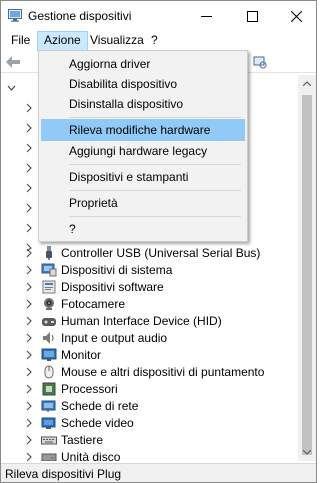  What do you see at coordinates (93, 304) in the screenshot?
I see `tree-item-label: Fotocamere` at bounding box center [93, 304].